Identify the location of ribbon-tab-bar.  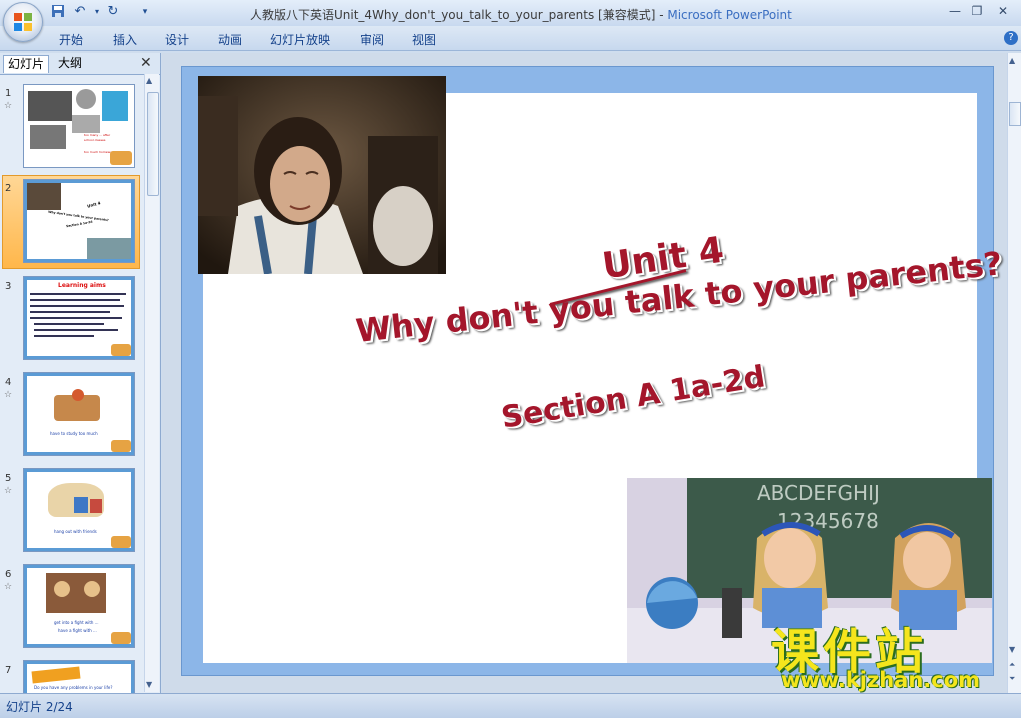
(510, 38).